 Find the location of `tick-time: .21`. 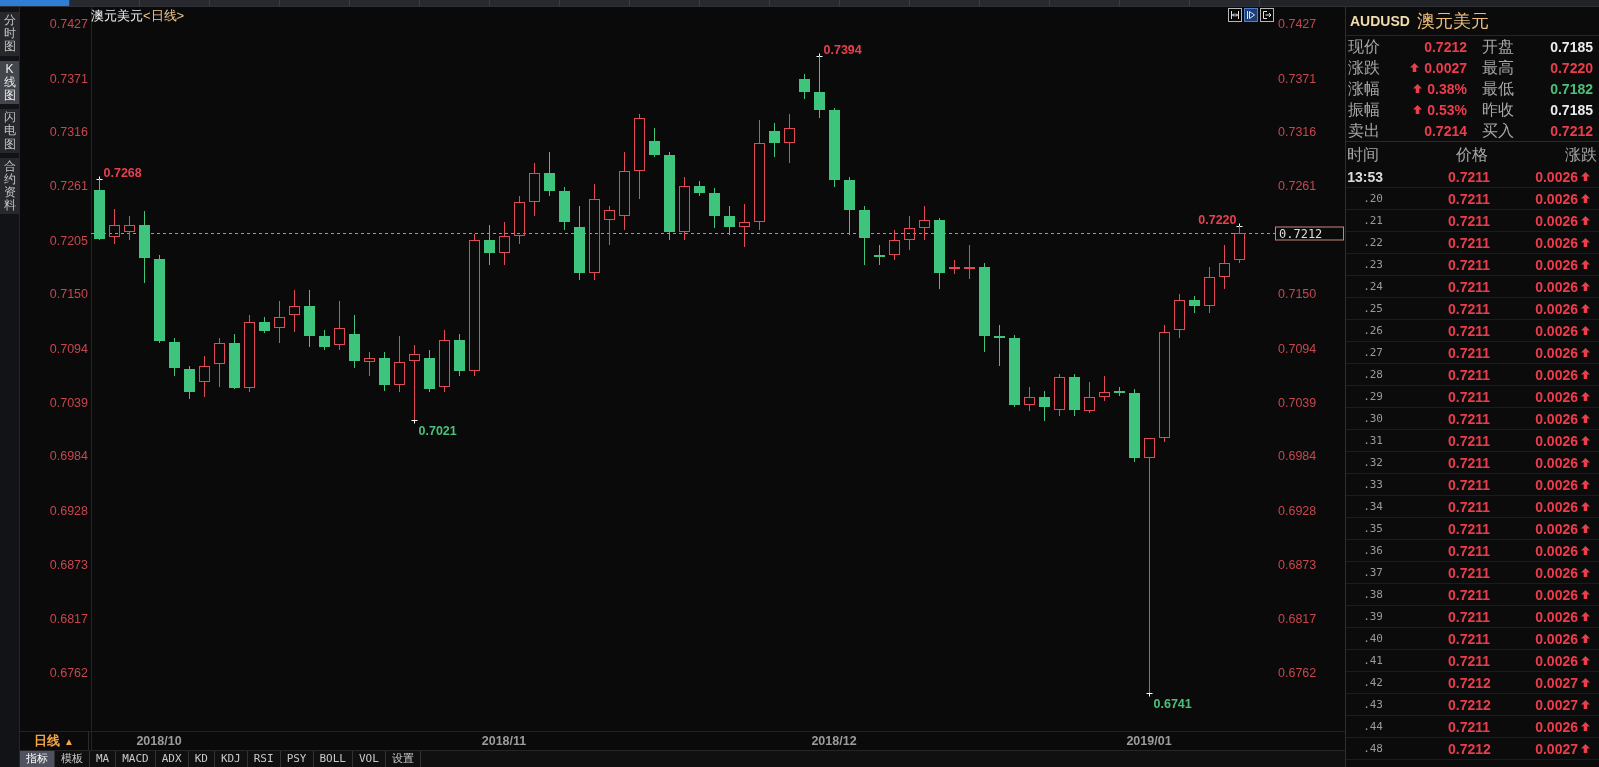

tick-time: .21 is located at coordinates (1373, 220).